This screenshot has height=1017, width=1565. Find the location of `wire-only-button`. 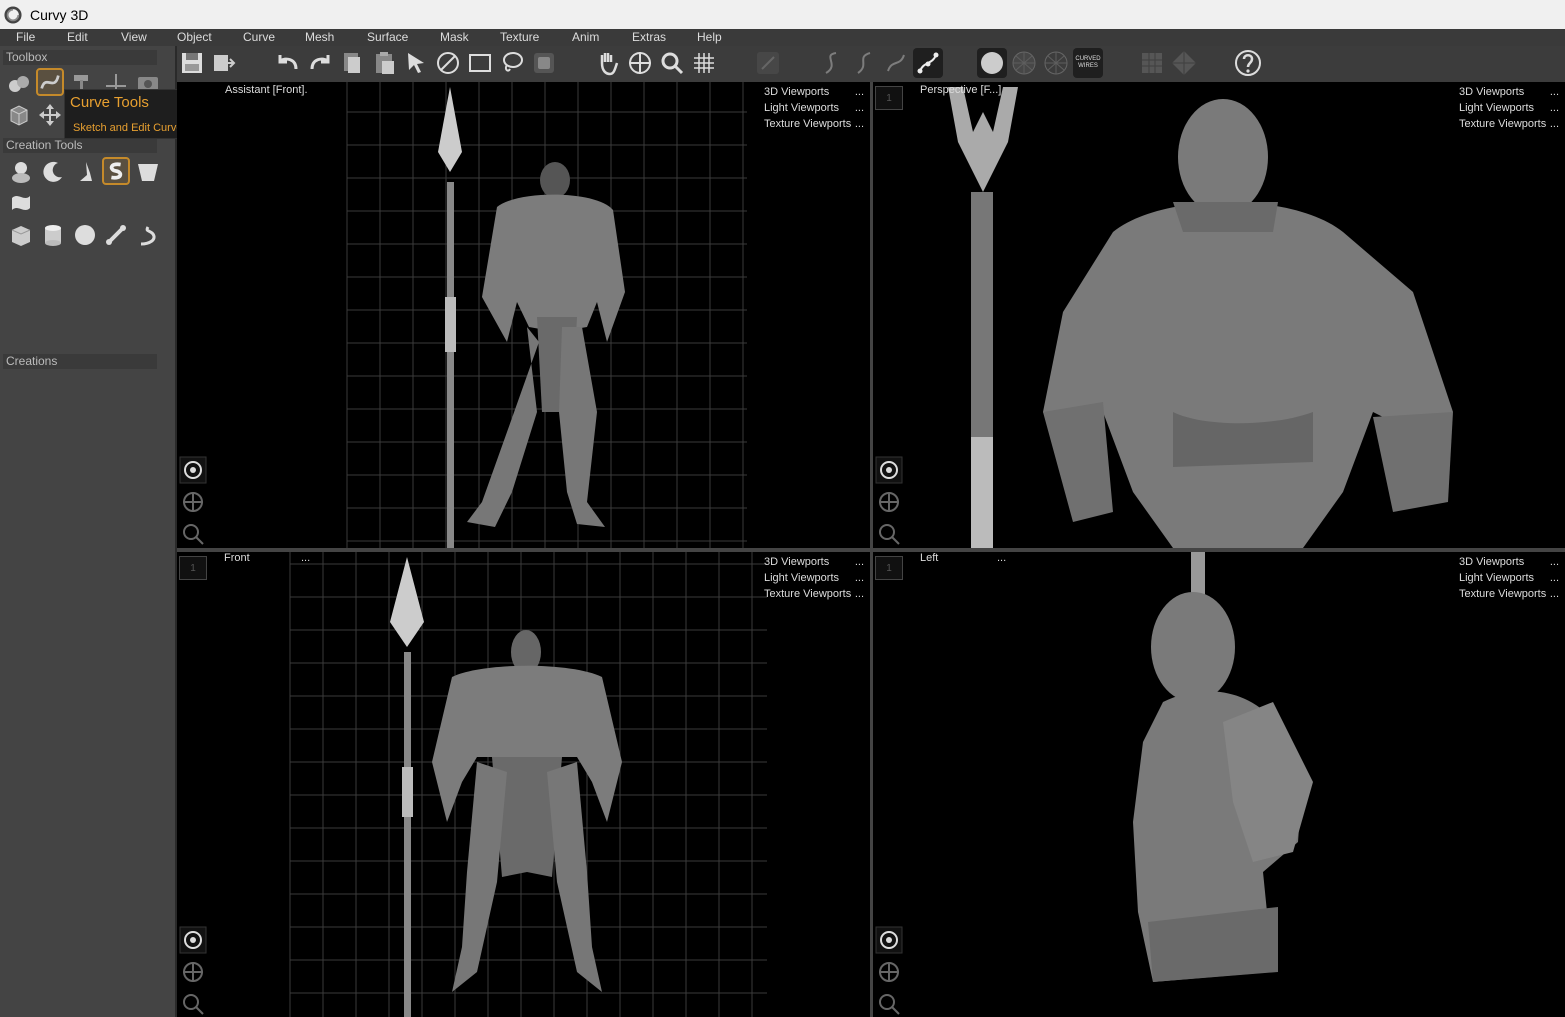

wire-only-button is located at coordinates (1056, 63).